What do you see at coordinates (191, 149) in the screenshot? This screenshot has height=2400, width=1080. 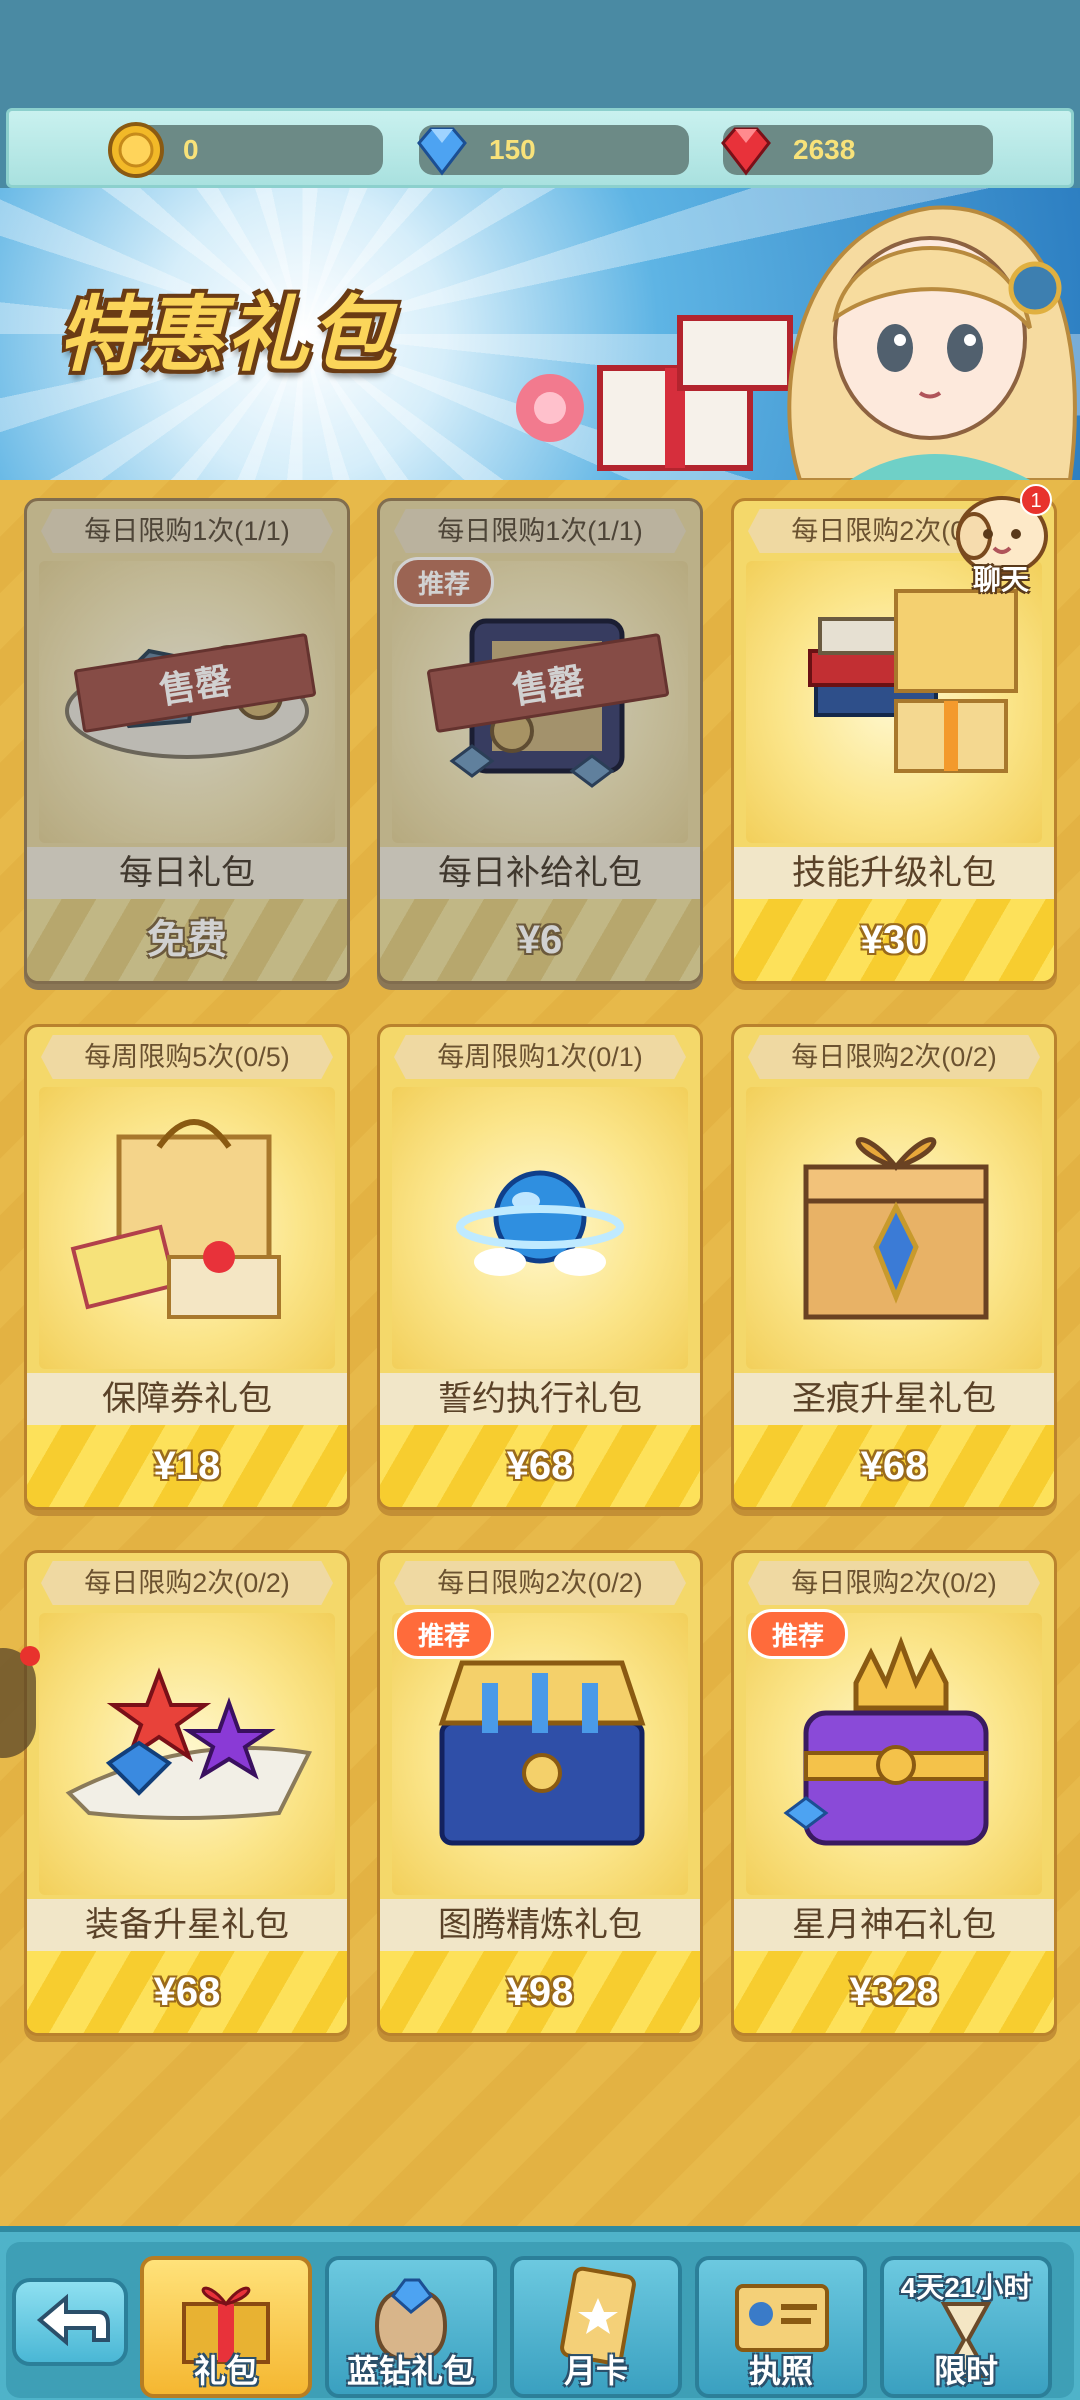 I see `gold-value: 0` at bounding box center [191, 149].